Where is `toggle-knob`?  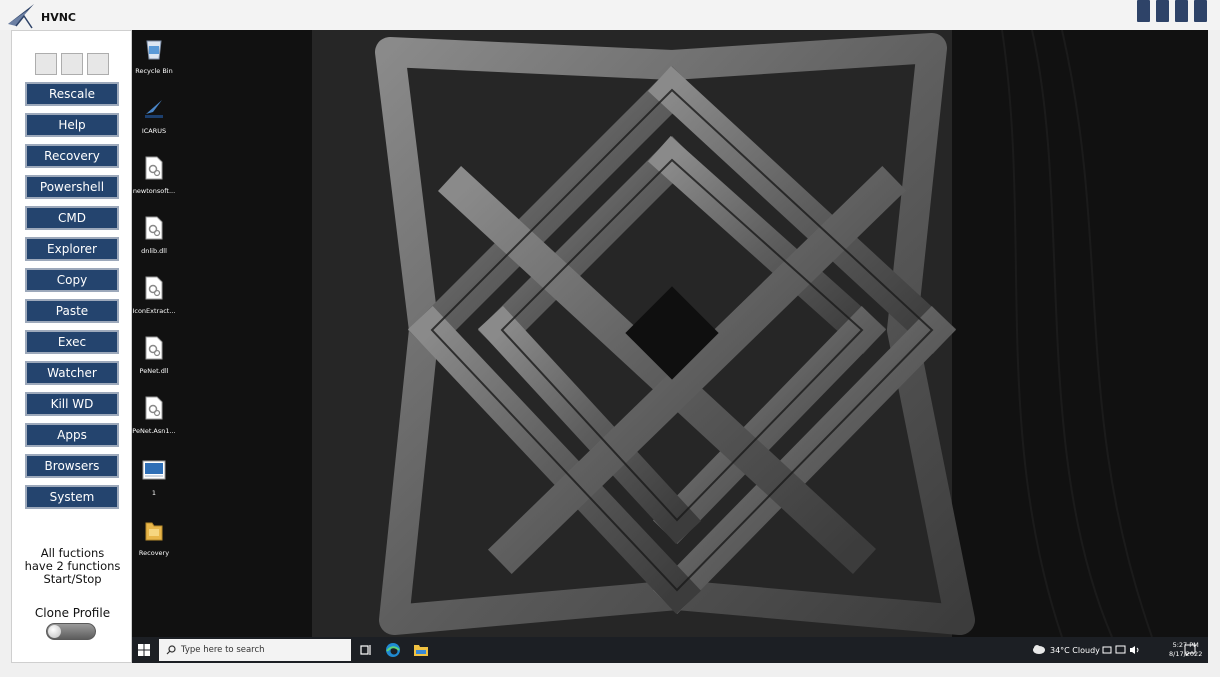 toggle-knob is located at coordinates (54, 631).